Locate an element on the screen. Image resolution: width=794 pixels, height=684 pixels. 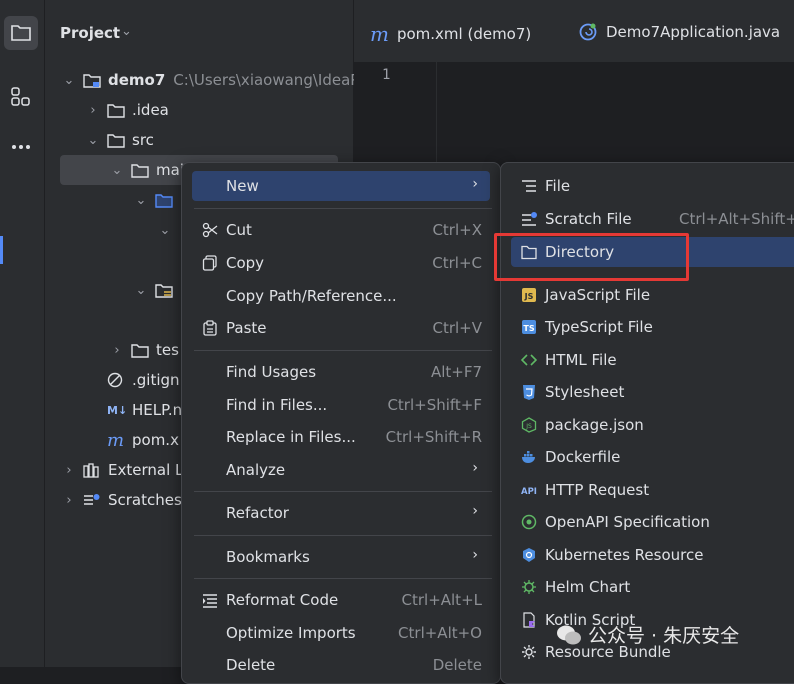
tab-demo7application: Demo7Application.java is located at coordinates (679, 32).